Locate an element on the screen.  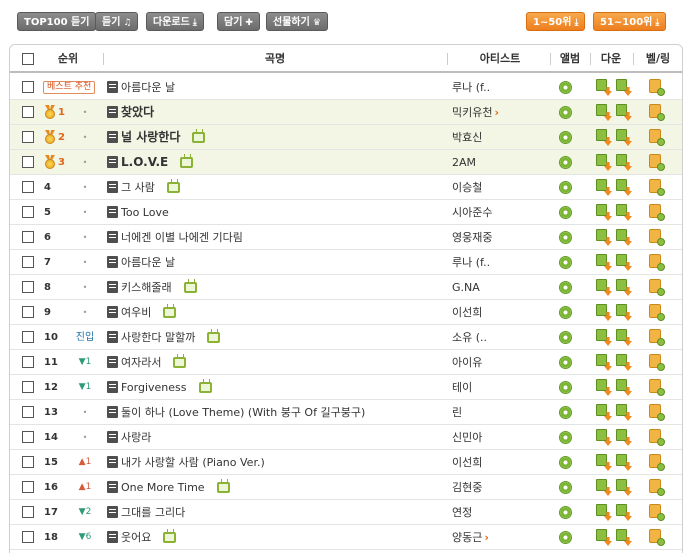
top100-play-button: TOP100 듣기 is located at coordinates (57, 21).